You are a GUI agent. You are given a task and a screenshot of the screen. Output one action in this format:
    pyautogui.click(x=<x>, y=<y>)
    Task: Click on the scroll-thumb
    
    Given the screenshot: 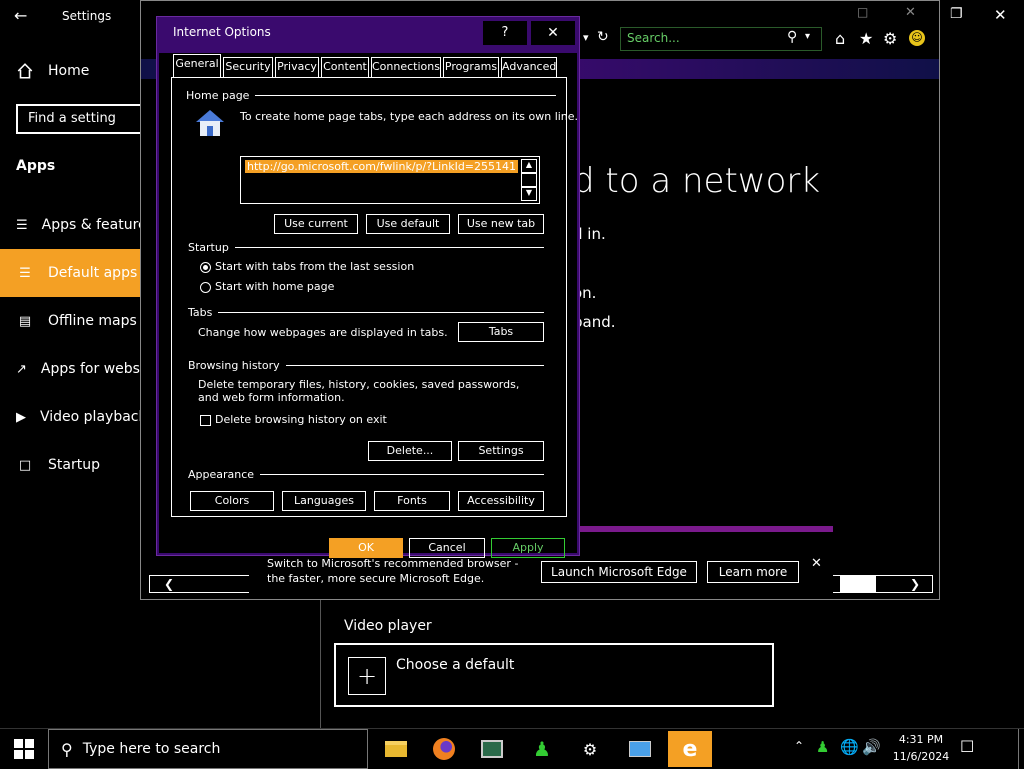 What is the action you would take?
    pyautogui.click(x=858, y=584)
    